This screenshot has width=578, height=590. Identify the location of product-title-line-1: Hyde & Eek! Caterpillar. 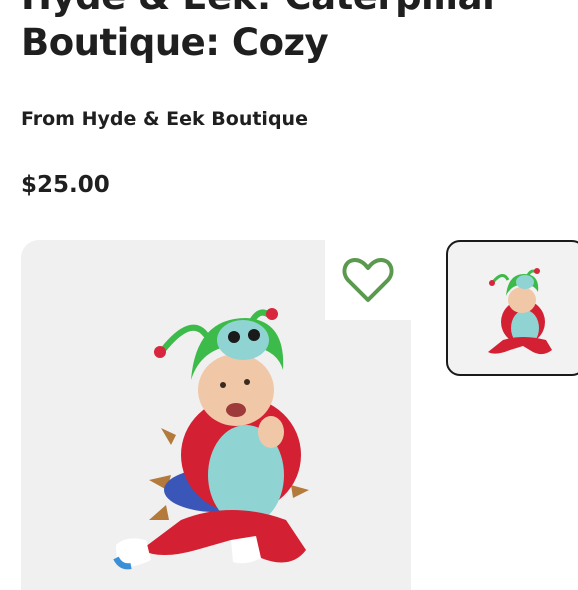
(260, 9).